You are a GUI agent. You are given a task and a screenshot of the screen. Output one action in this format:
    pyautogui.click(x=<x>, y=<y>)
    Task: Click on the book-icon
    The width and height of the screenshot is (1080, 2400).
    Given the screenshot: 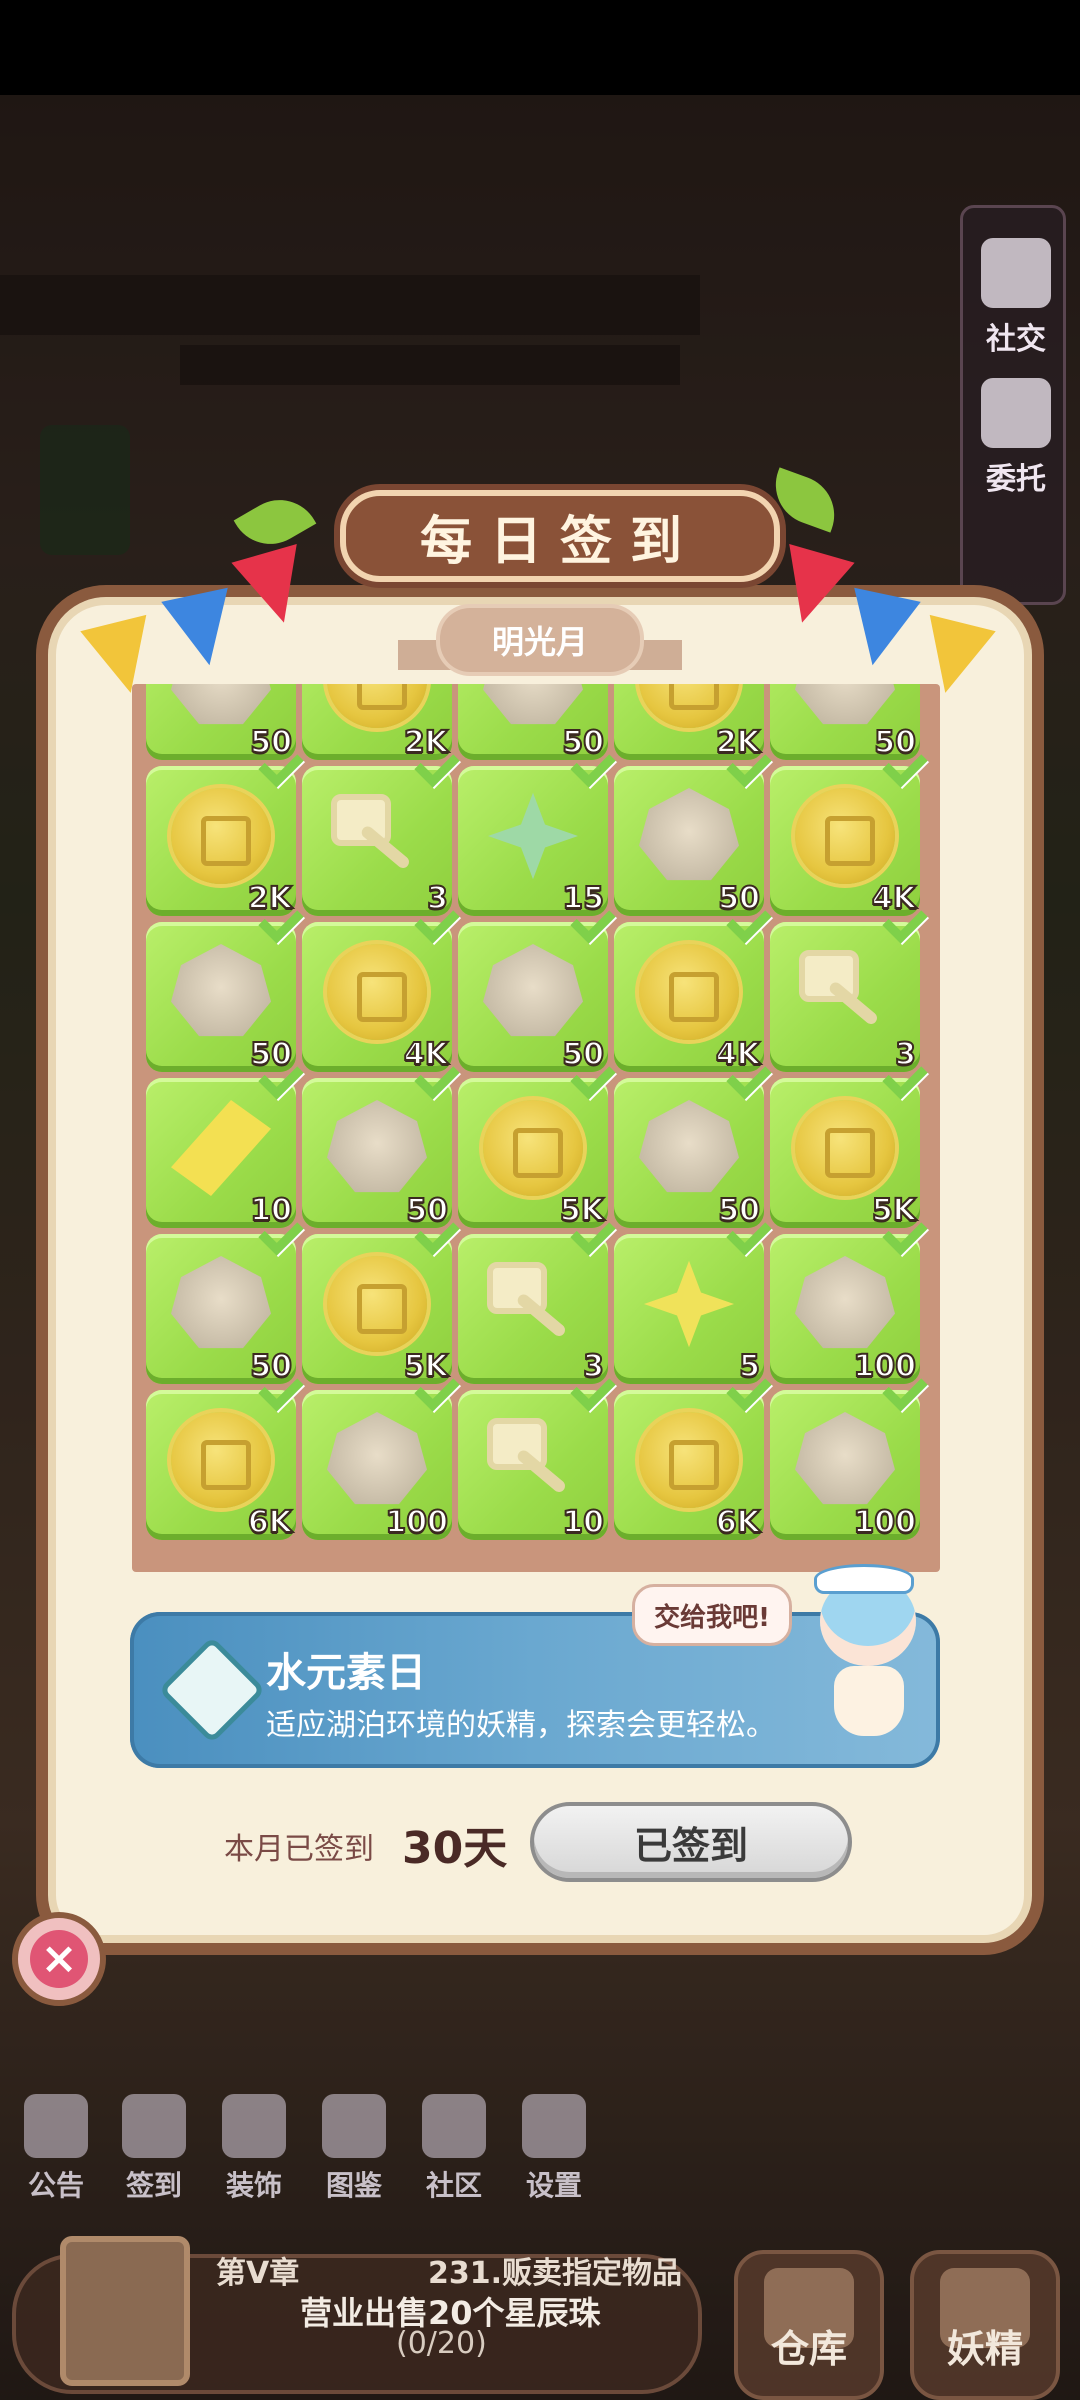 What is the action you would take?
    pyautogui.click(x=354, y=2126)
    